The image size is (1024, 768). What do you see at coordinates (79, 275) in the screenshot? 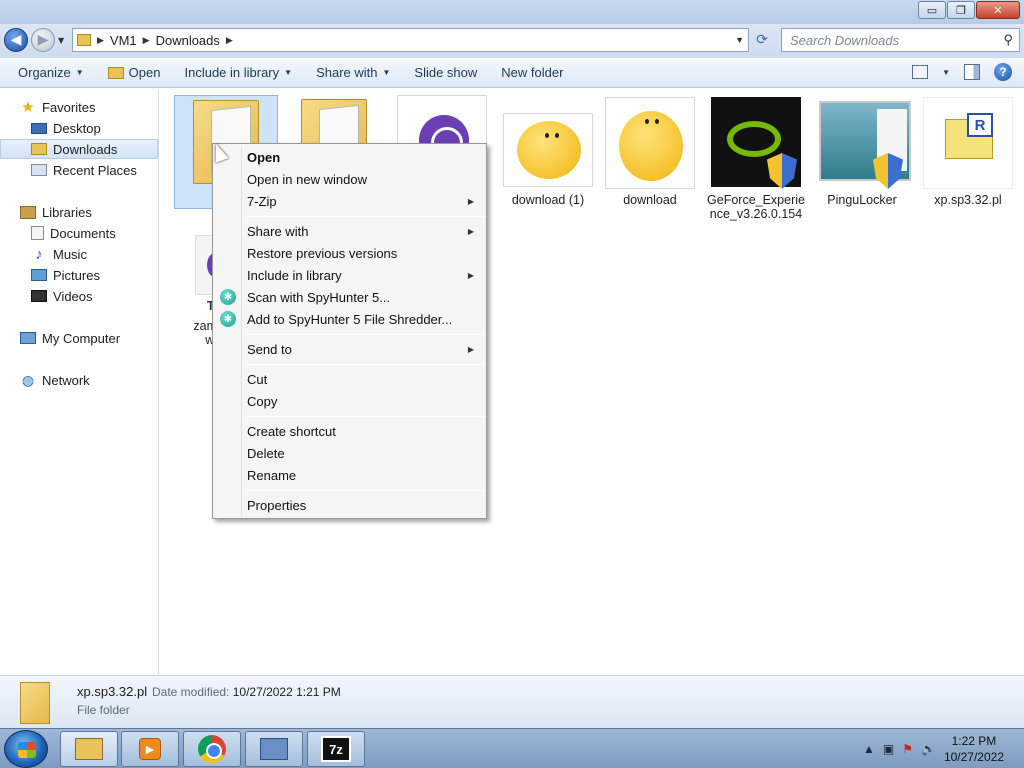
I see `nav-pictures: Pictures` at bounding box center [79, 275].